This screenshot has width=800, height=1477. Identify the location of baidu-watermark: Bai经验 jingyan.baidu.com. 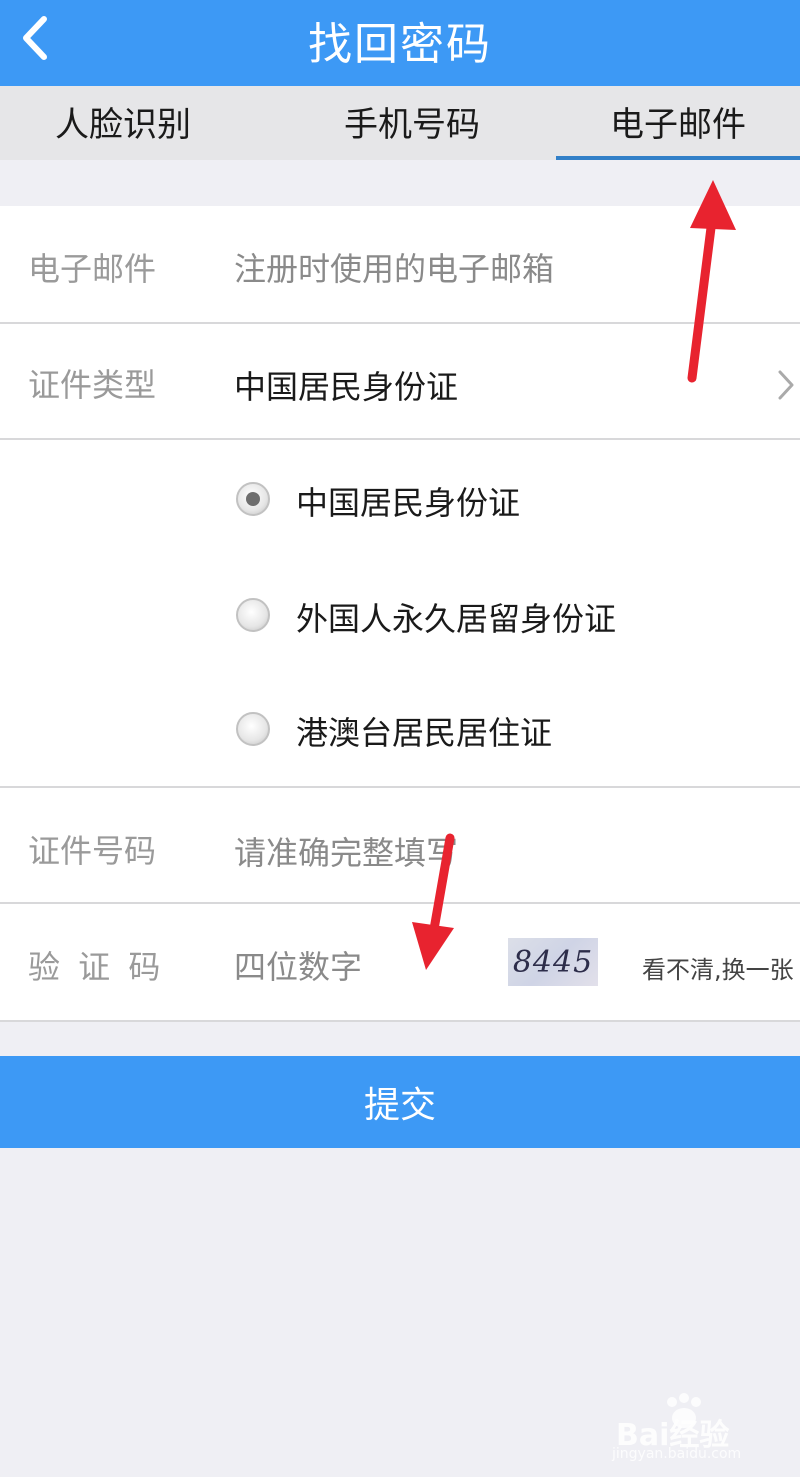
(687, 1428).